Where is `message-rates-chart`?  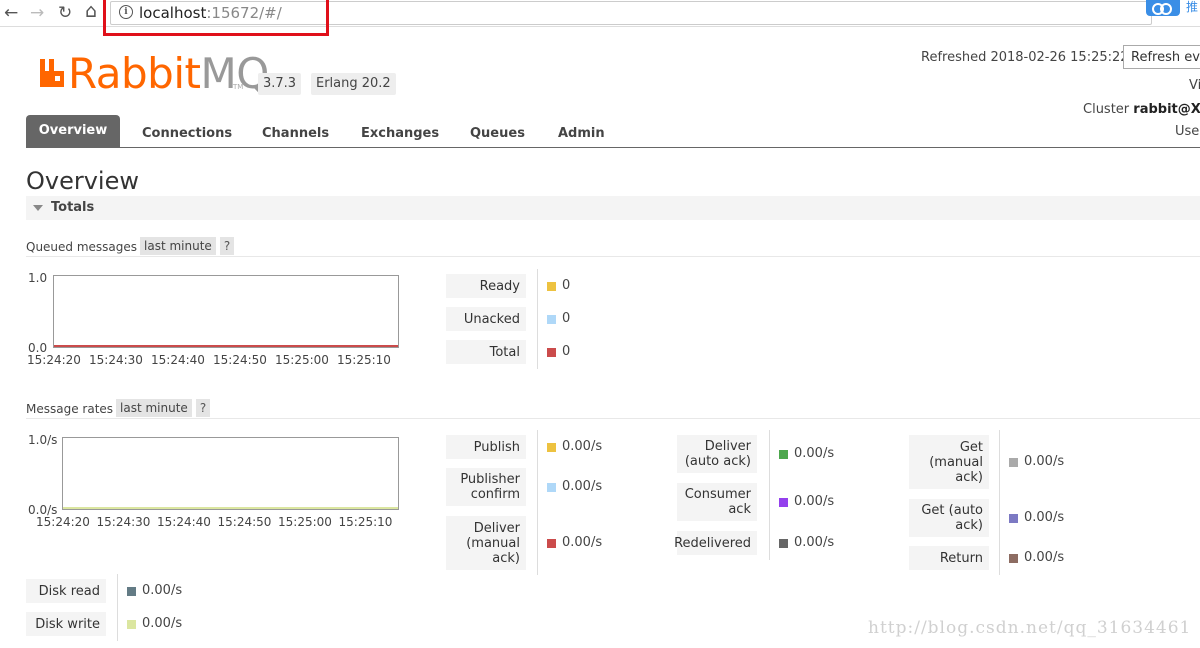
message-rates-chart is located at coordinates (230, 473).